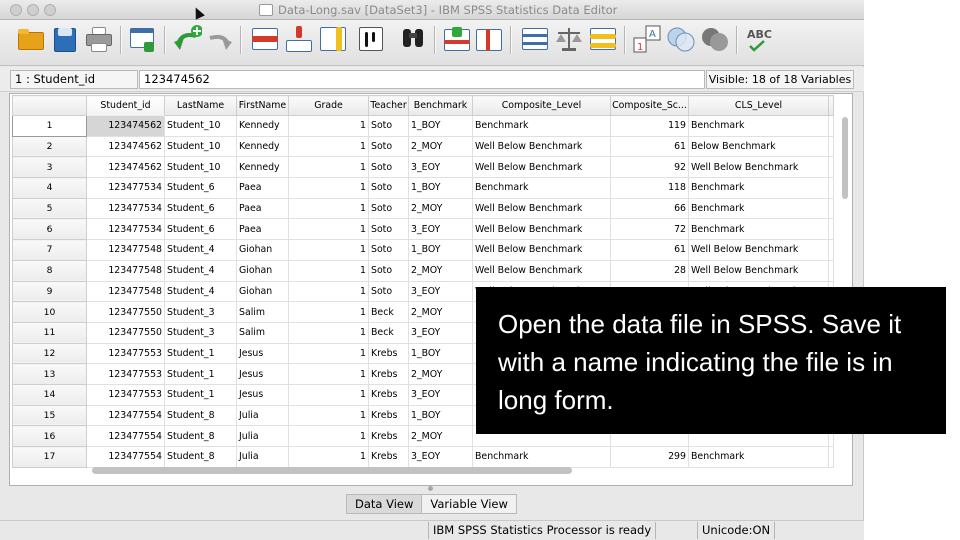 This screenshot has width=960, height=540. Describe the element at coordinates (200, 332) in the screenshot. I see `data-cell: Student_3` at that location.